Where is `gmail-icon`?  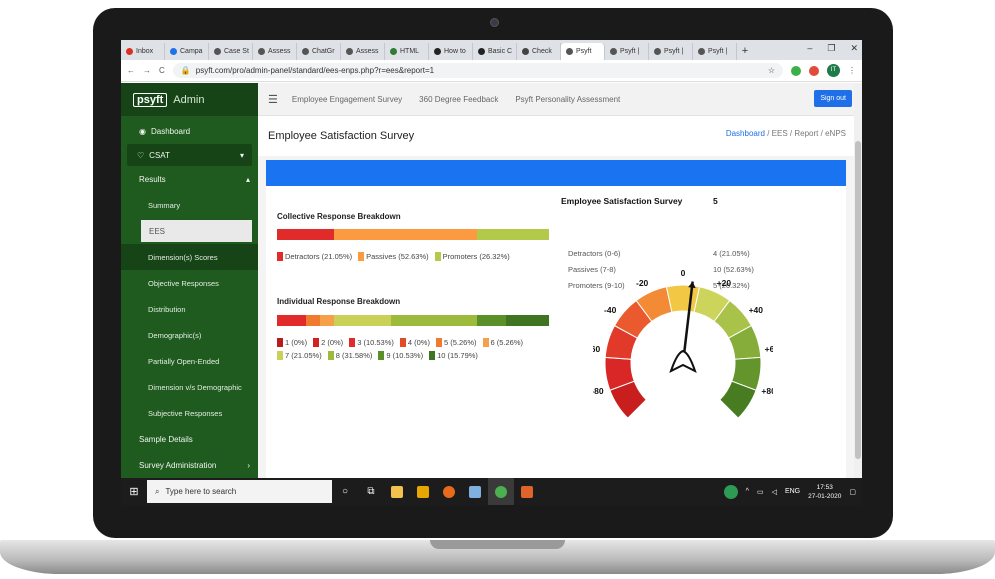 gmail-icon is located at coordinates (129, 51).